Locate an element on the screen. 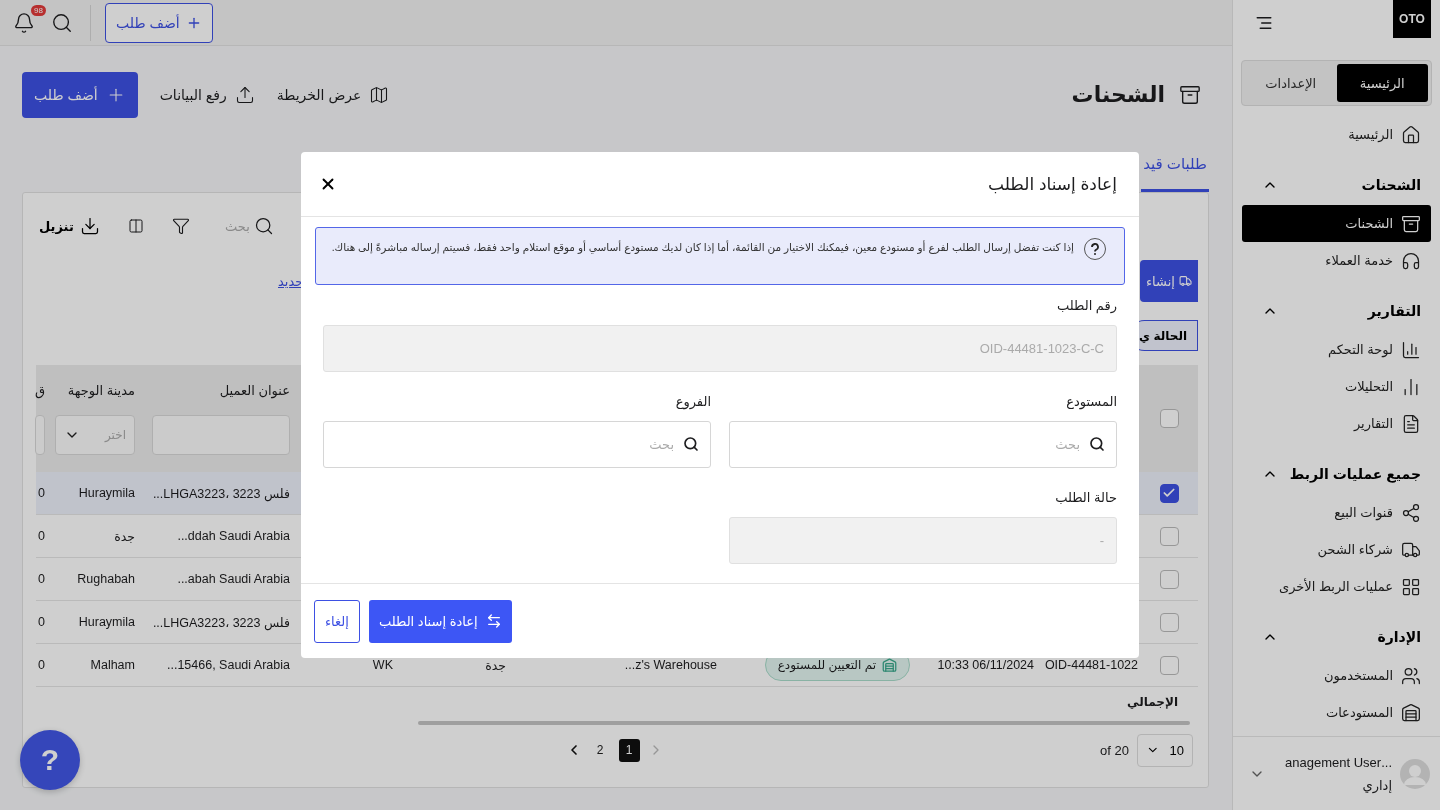 This screenshot has height=810, width=1440. home-icon is located at coordinates (1411, 134).